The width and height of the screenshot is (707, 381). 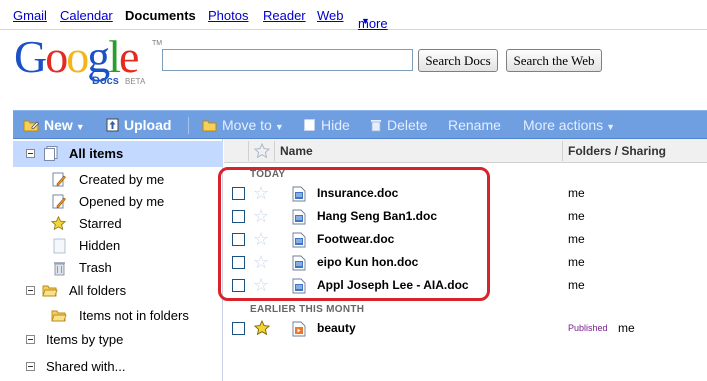 I want to click on presentation-icon, so click(x=299, y=329).